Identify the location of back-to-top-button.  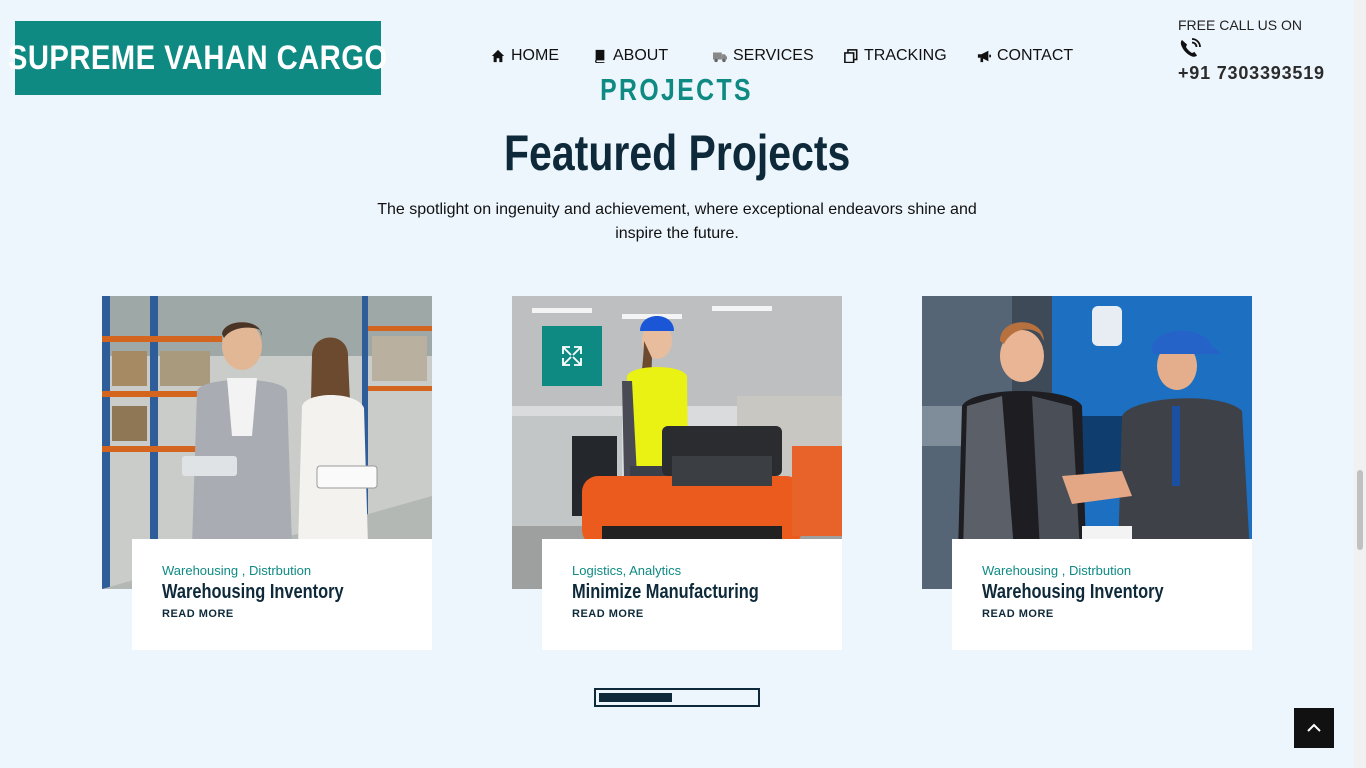
(1314, 728).